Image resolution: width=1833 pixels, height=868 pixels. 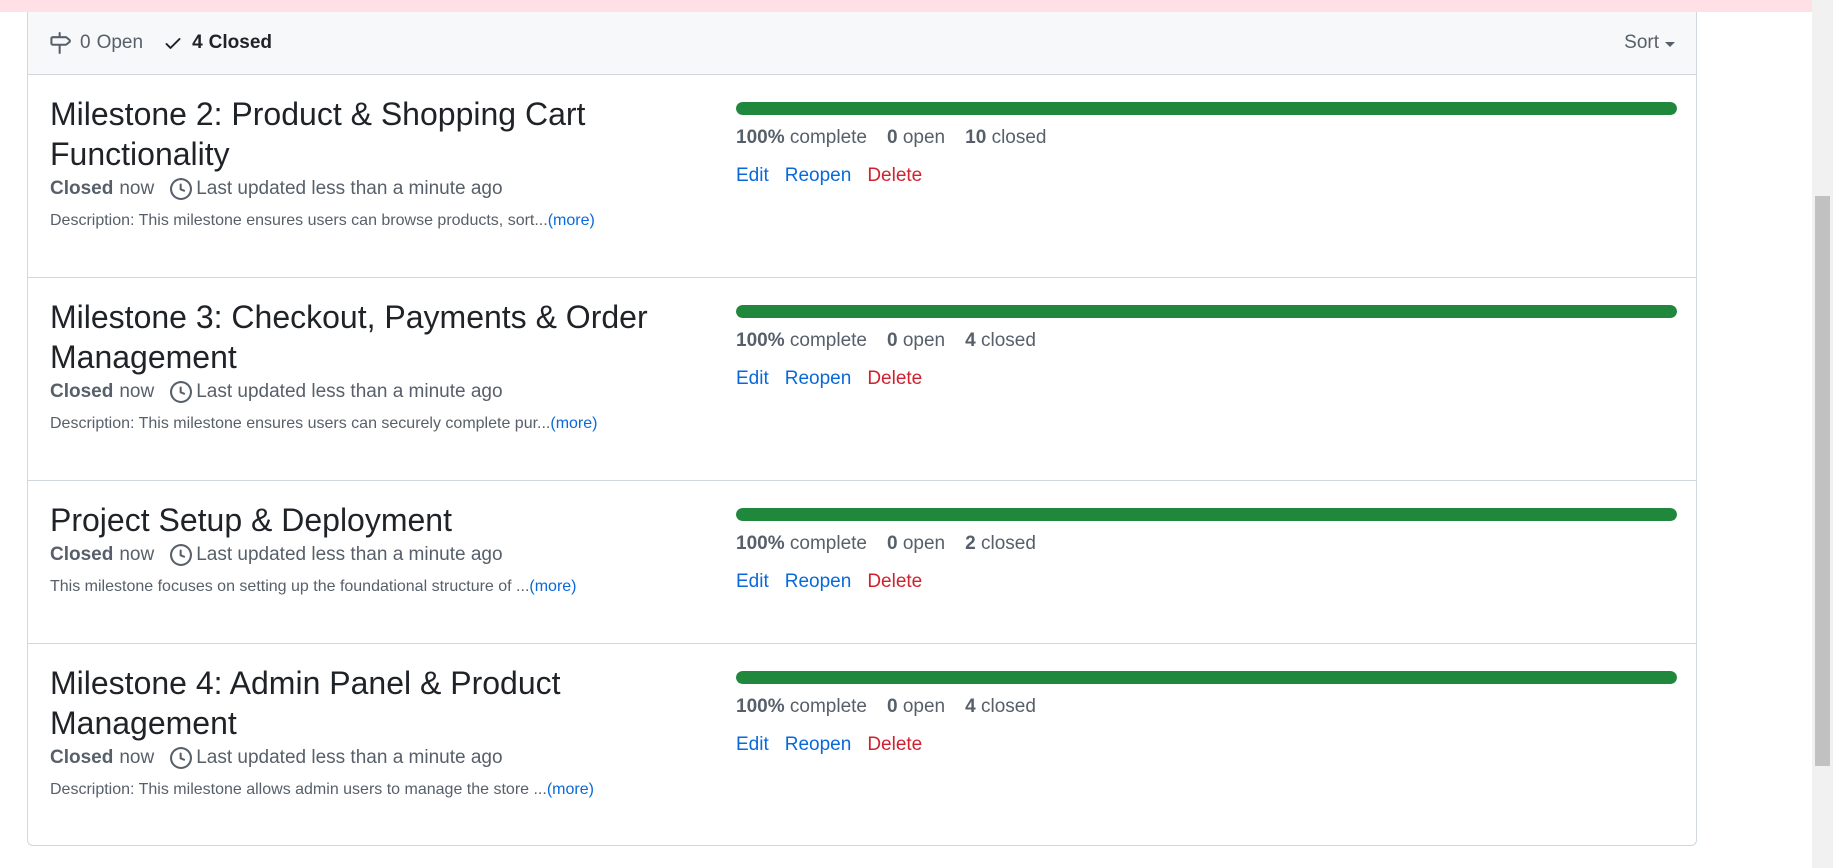 I want to click on sort-dropdown: Sort, so click(x=1649, y=43).